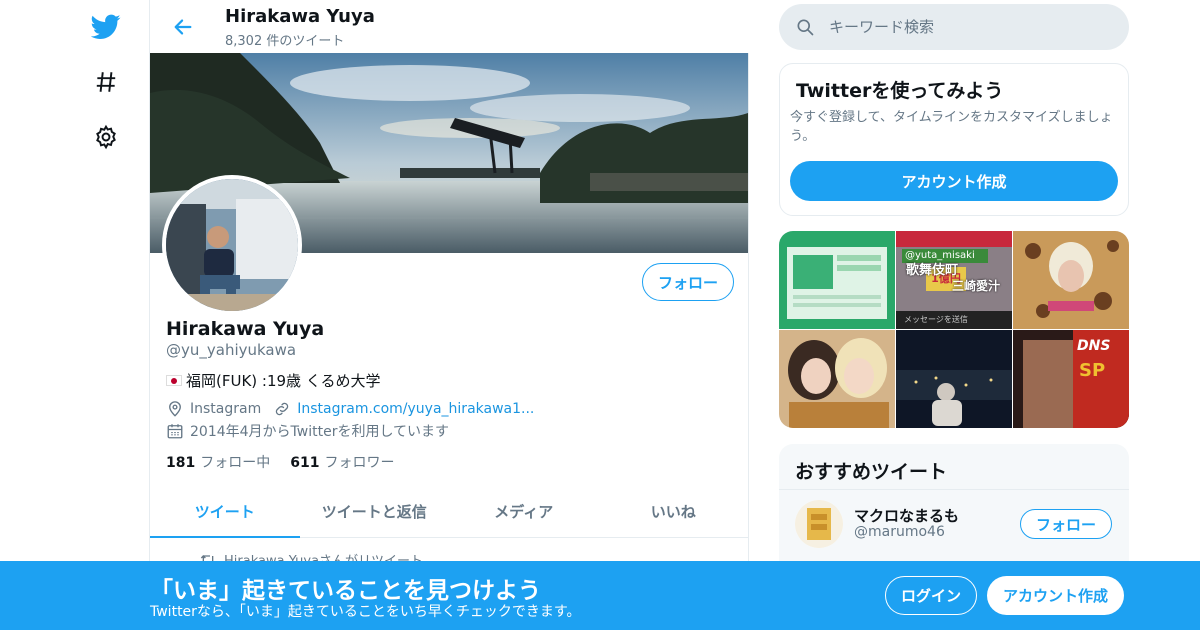 The width and height of the screenshot is (1200, 630). Describe the element at coordinates (375, 511) in the screenshot. I see `tab-tweets-and-replies: ツイートと返信` at that location.